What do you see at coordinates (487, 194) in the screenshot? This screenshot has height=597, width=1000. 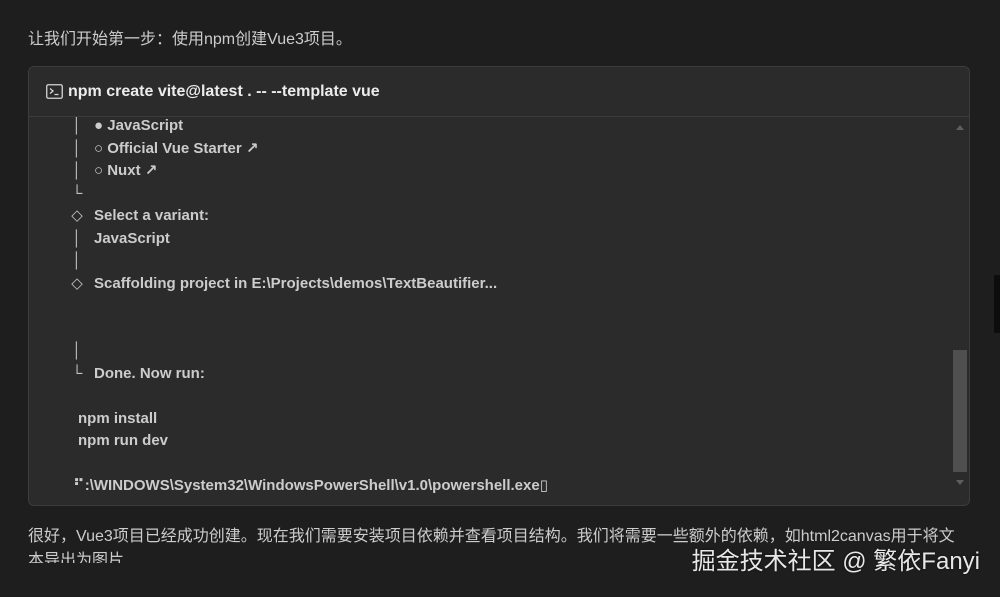 I see `terminal-line: └` at bounding box center [487, 194].